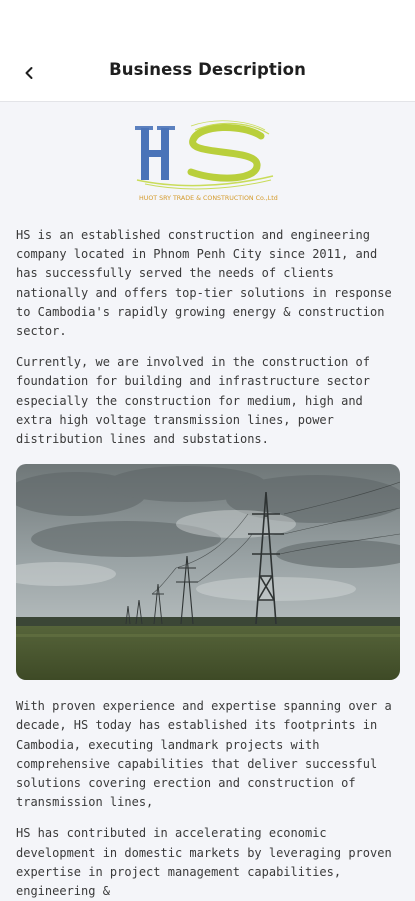 This screenshot has width=415, height=901. I want to click on company-logo: HUOT SRY TRADE & CONSTRUCTION Co.,Ltd, so click(208, 166).